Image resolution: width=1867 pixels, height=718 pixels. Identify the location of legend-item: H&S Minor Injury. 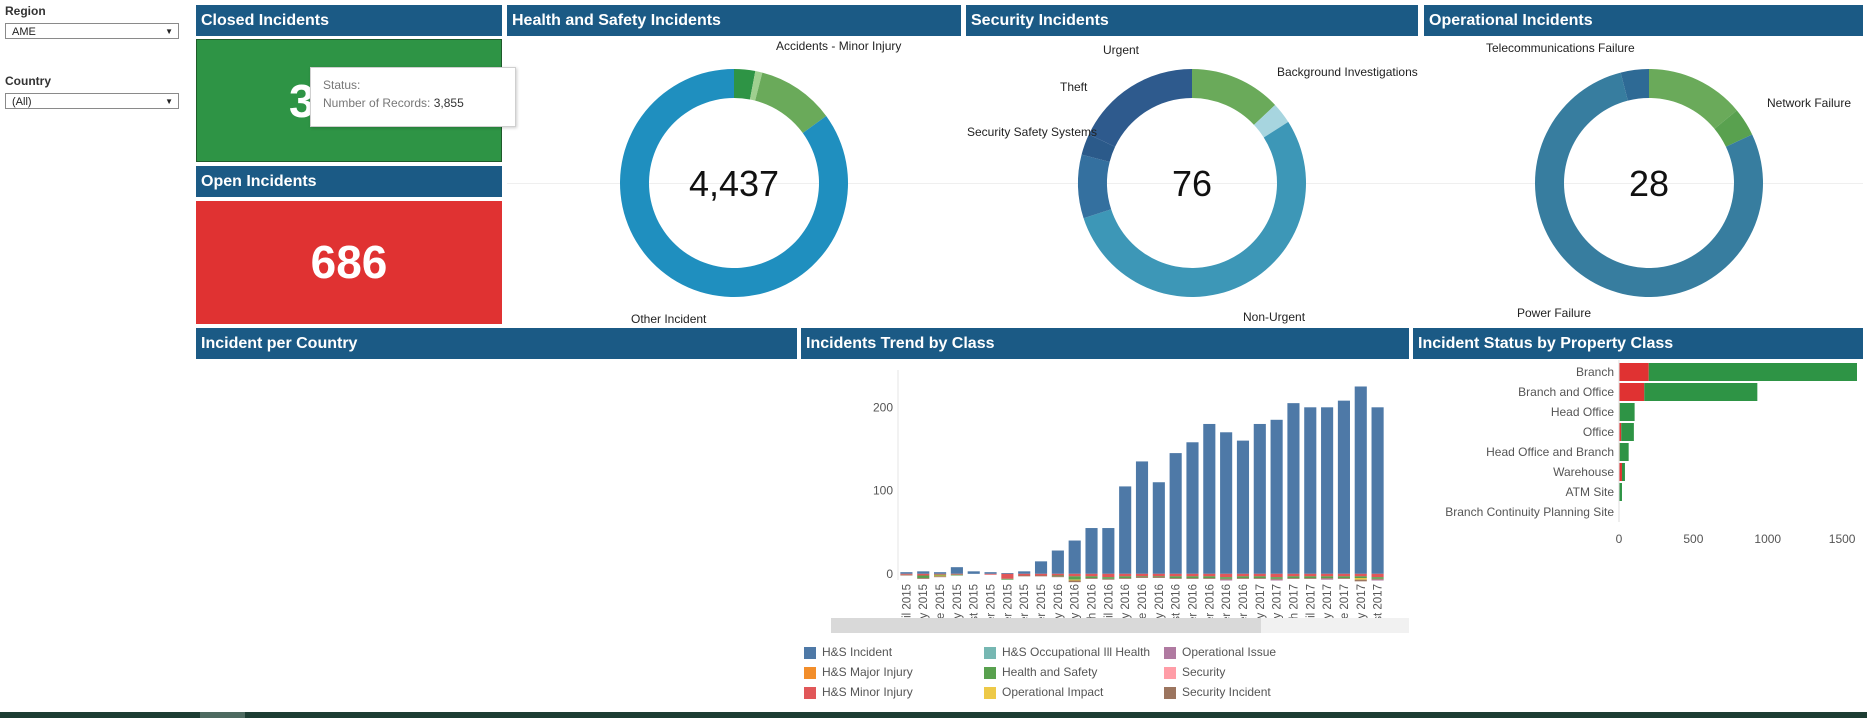
(858, 692).